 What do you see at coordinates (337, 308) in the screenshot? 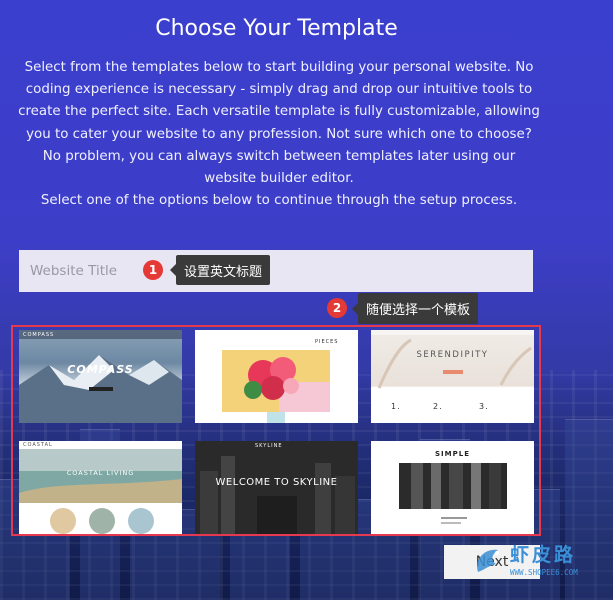
I see `annotation-number-badge: 2` at bounding box center [337, 308].